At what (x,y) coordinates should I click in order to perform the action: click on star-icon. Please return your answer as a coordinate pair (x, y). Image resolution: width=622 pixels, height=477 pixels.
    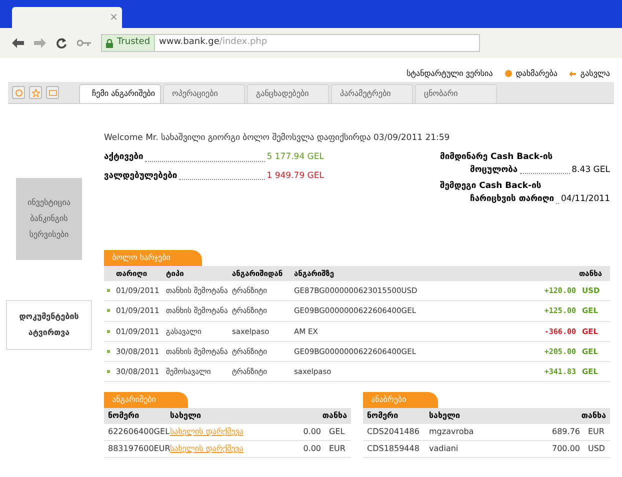
    Looking at the image, I should click on (35, 92).